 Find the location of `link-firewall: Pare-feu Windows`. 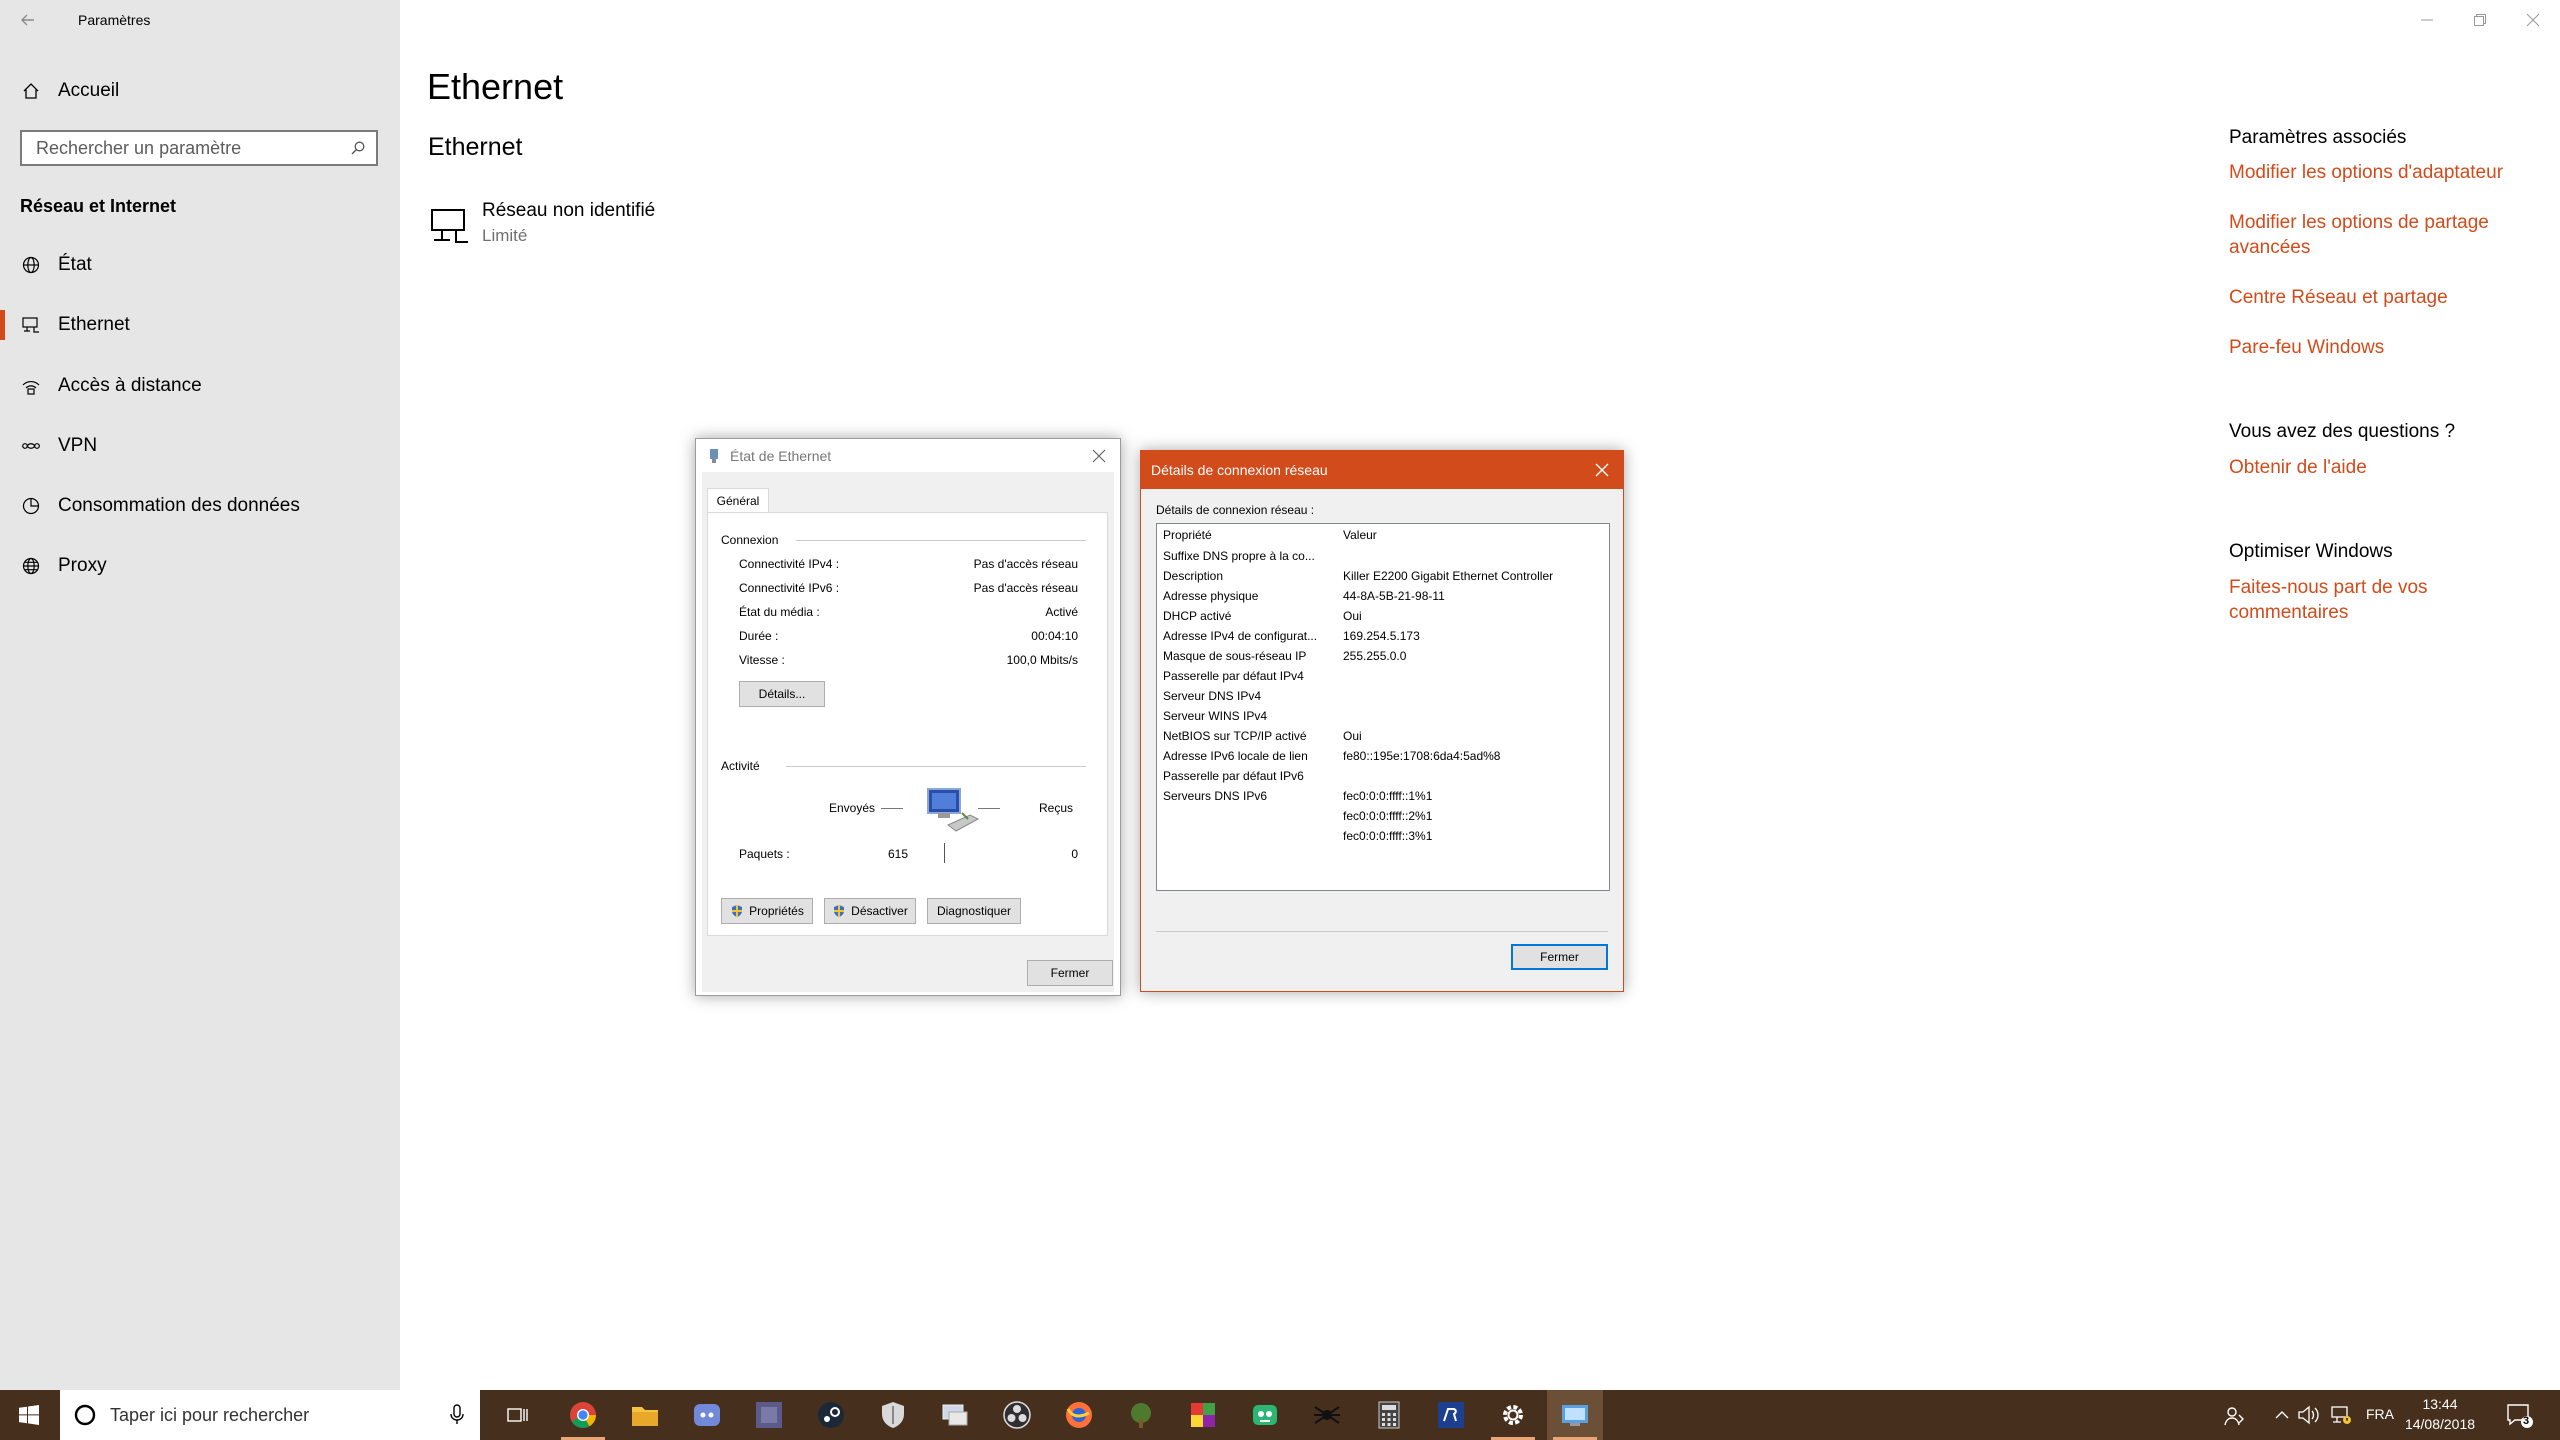

link-firewall: Pare-feu Windows is located at coordinates (2379, 347).